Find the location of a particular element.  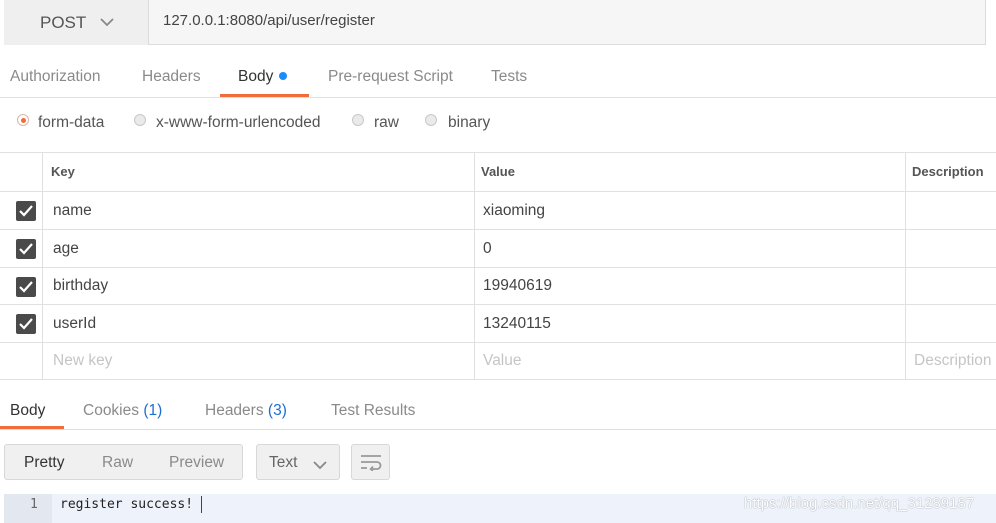

tab-headers: Headers is located at coordinates (171, 77).